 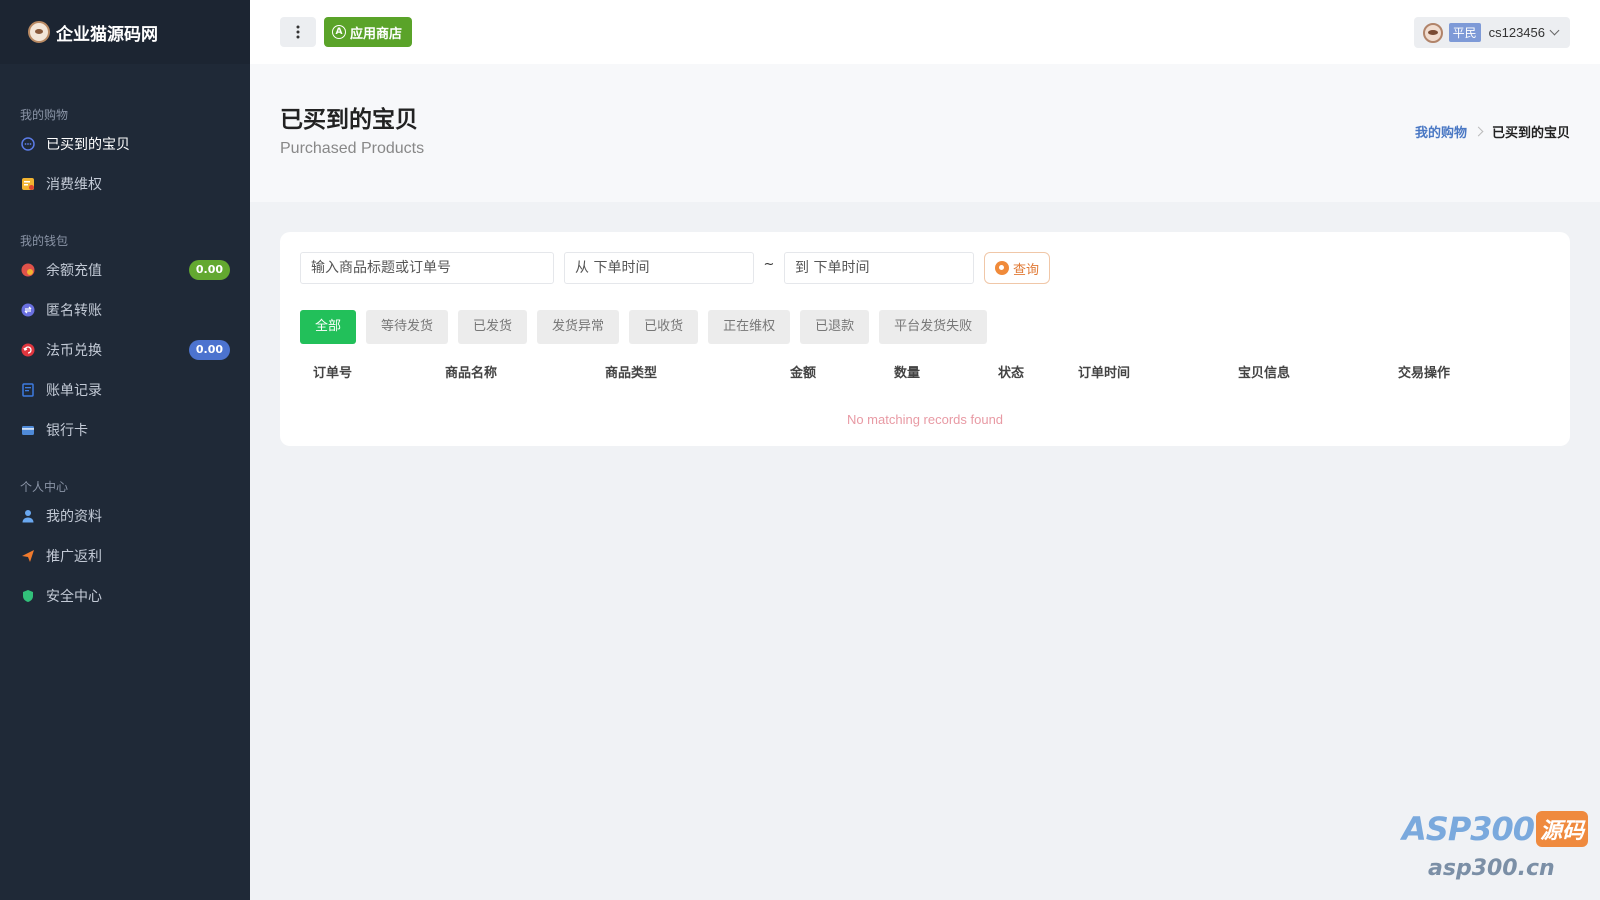 What do you see at coordinates (125, 596) in the screenshot?
I see `sidebar-item-security: 安全中心` at bounding box center [125, 596].